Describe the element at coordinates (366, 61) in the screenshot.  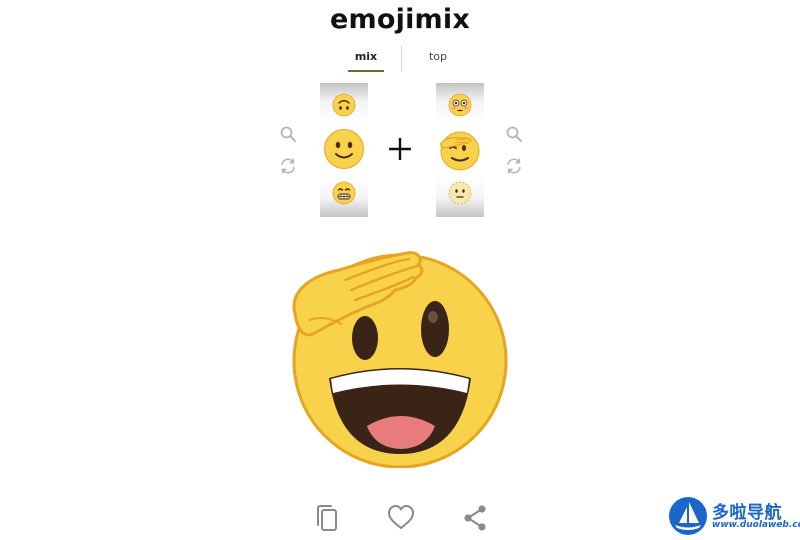
I see `tab-mix: mix` at that location.